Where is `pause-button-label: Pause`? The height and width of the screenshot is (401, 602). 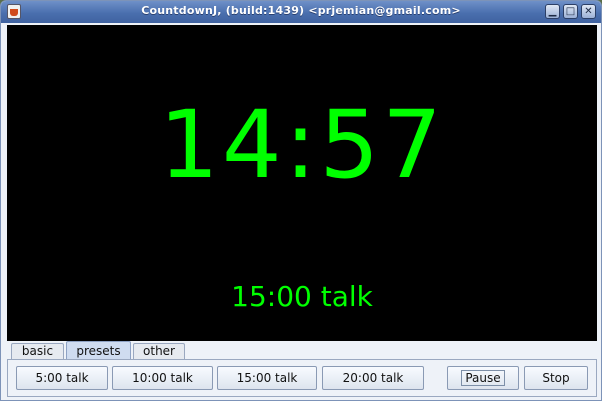
pause-button-label: Pause is located at coordinates (483, 378).